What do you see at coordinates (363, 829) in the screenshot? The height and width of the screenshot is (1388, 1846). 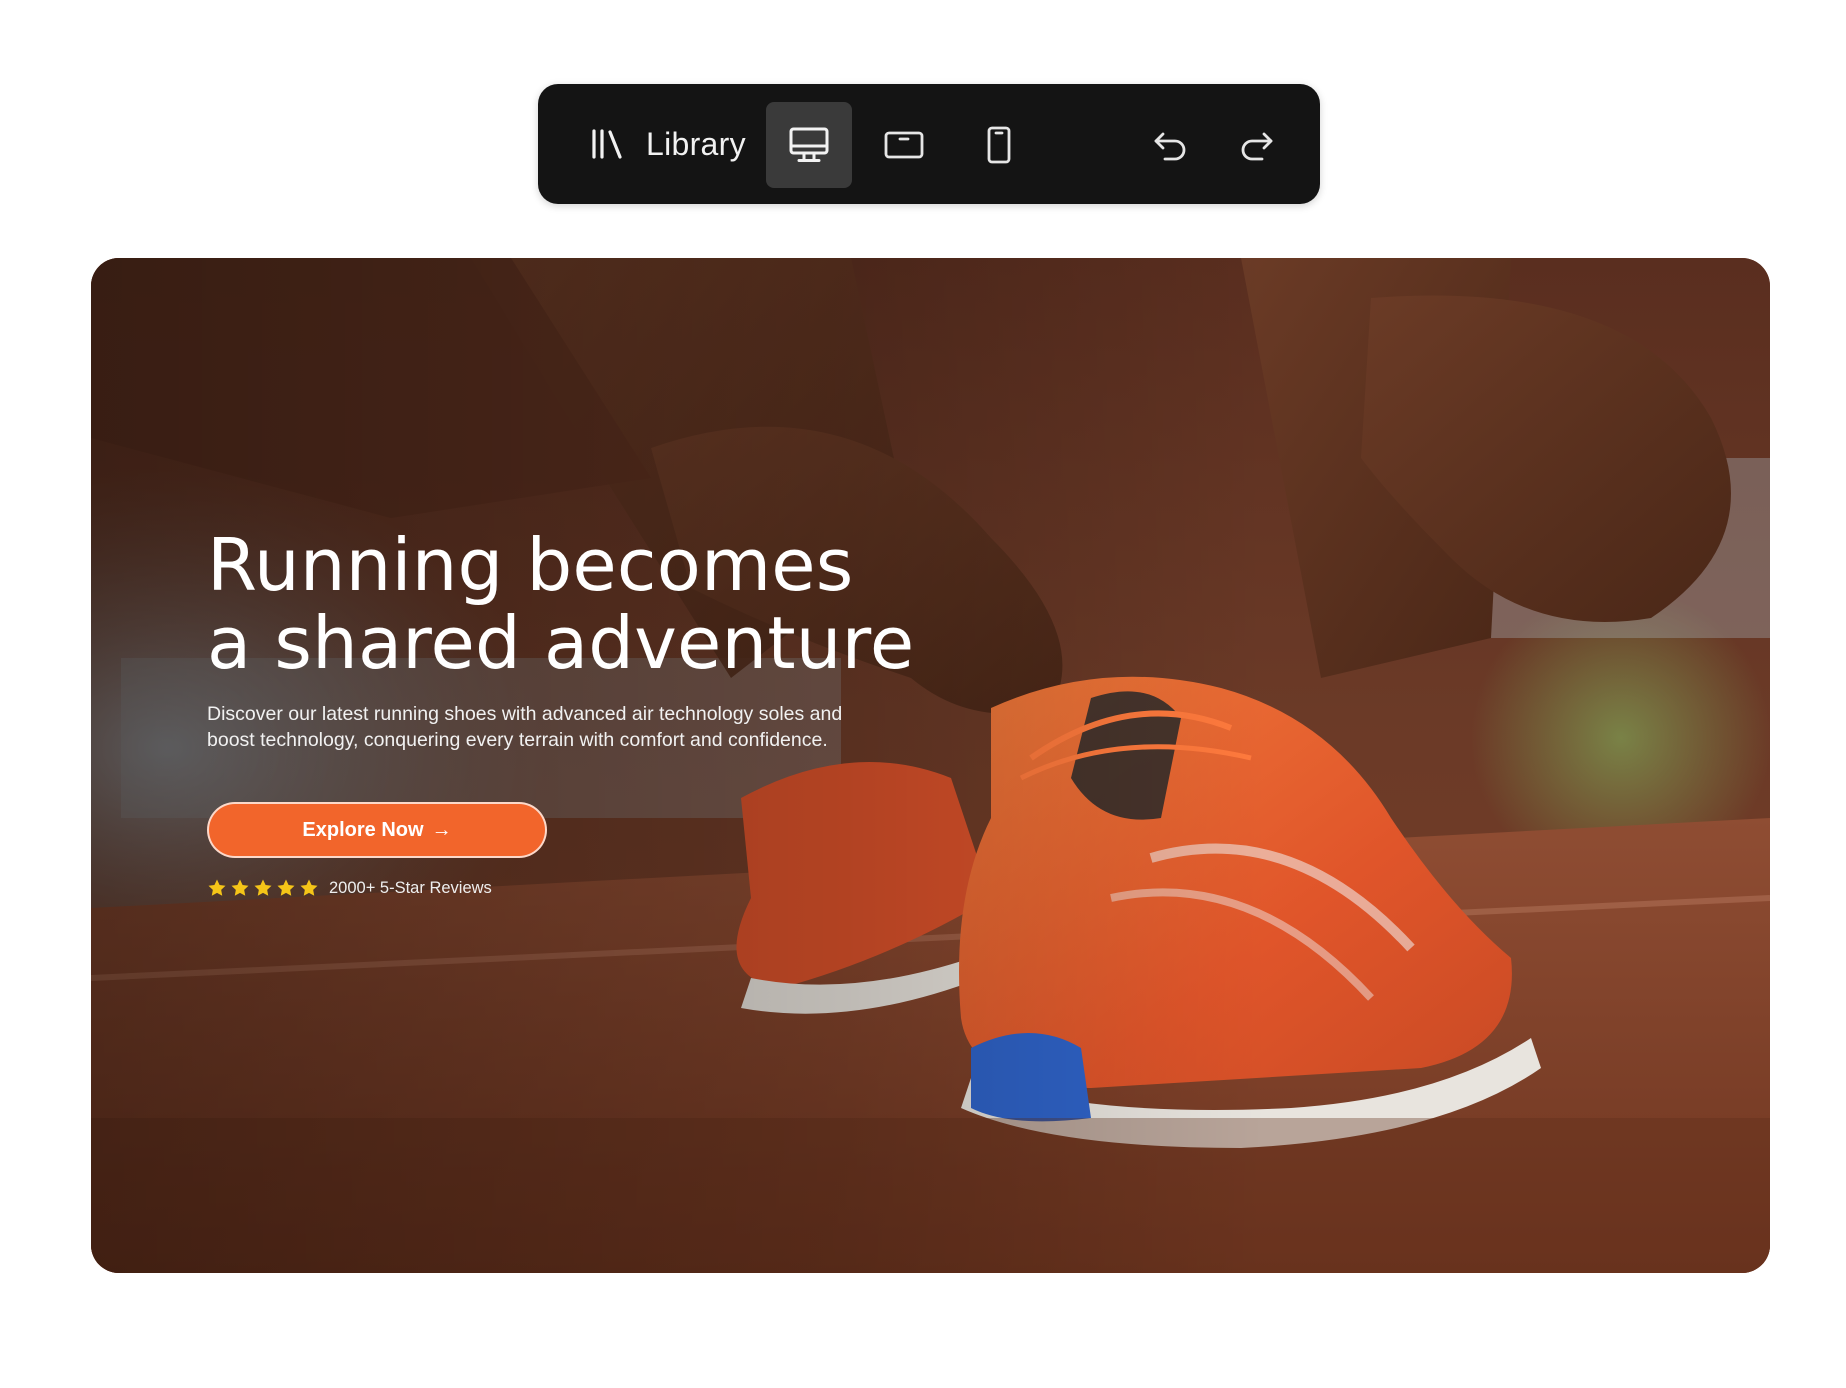 I see `explore-now-label: Explore Now` at bounding box center [363, 829].